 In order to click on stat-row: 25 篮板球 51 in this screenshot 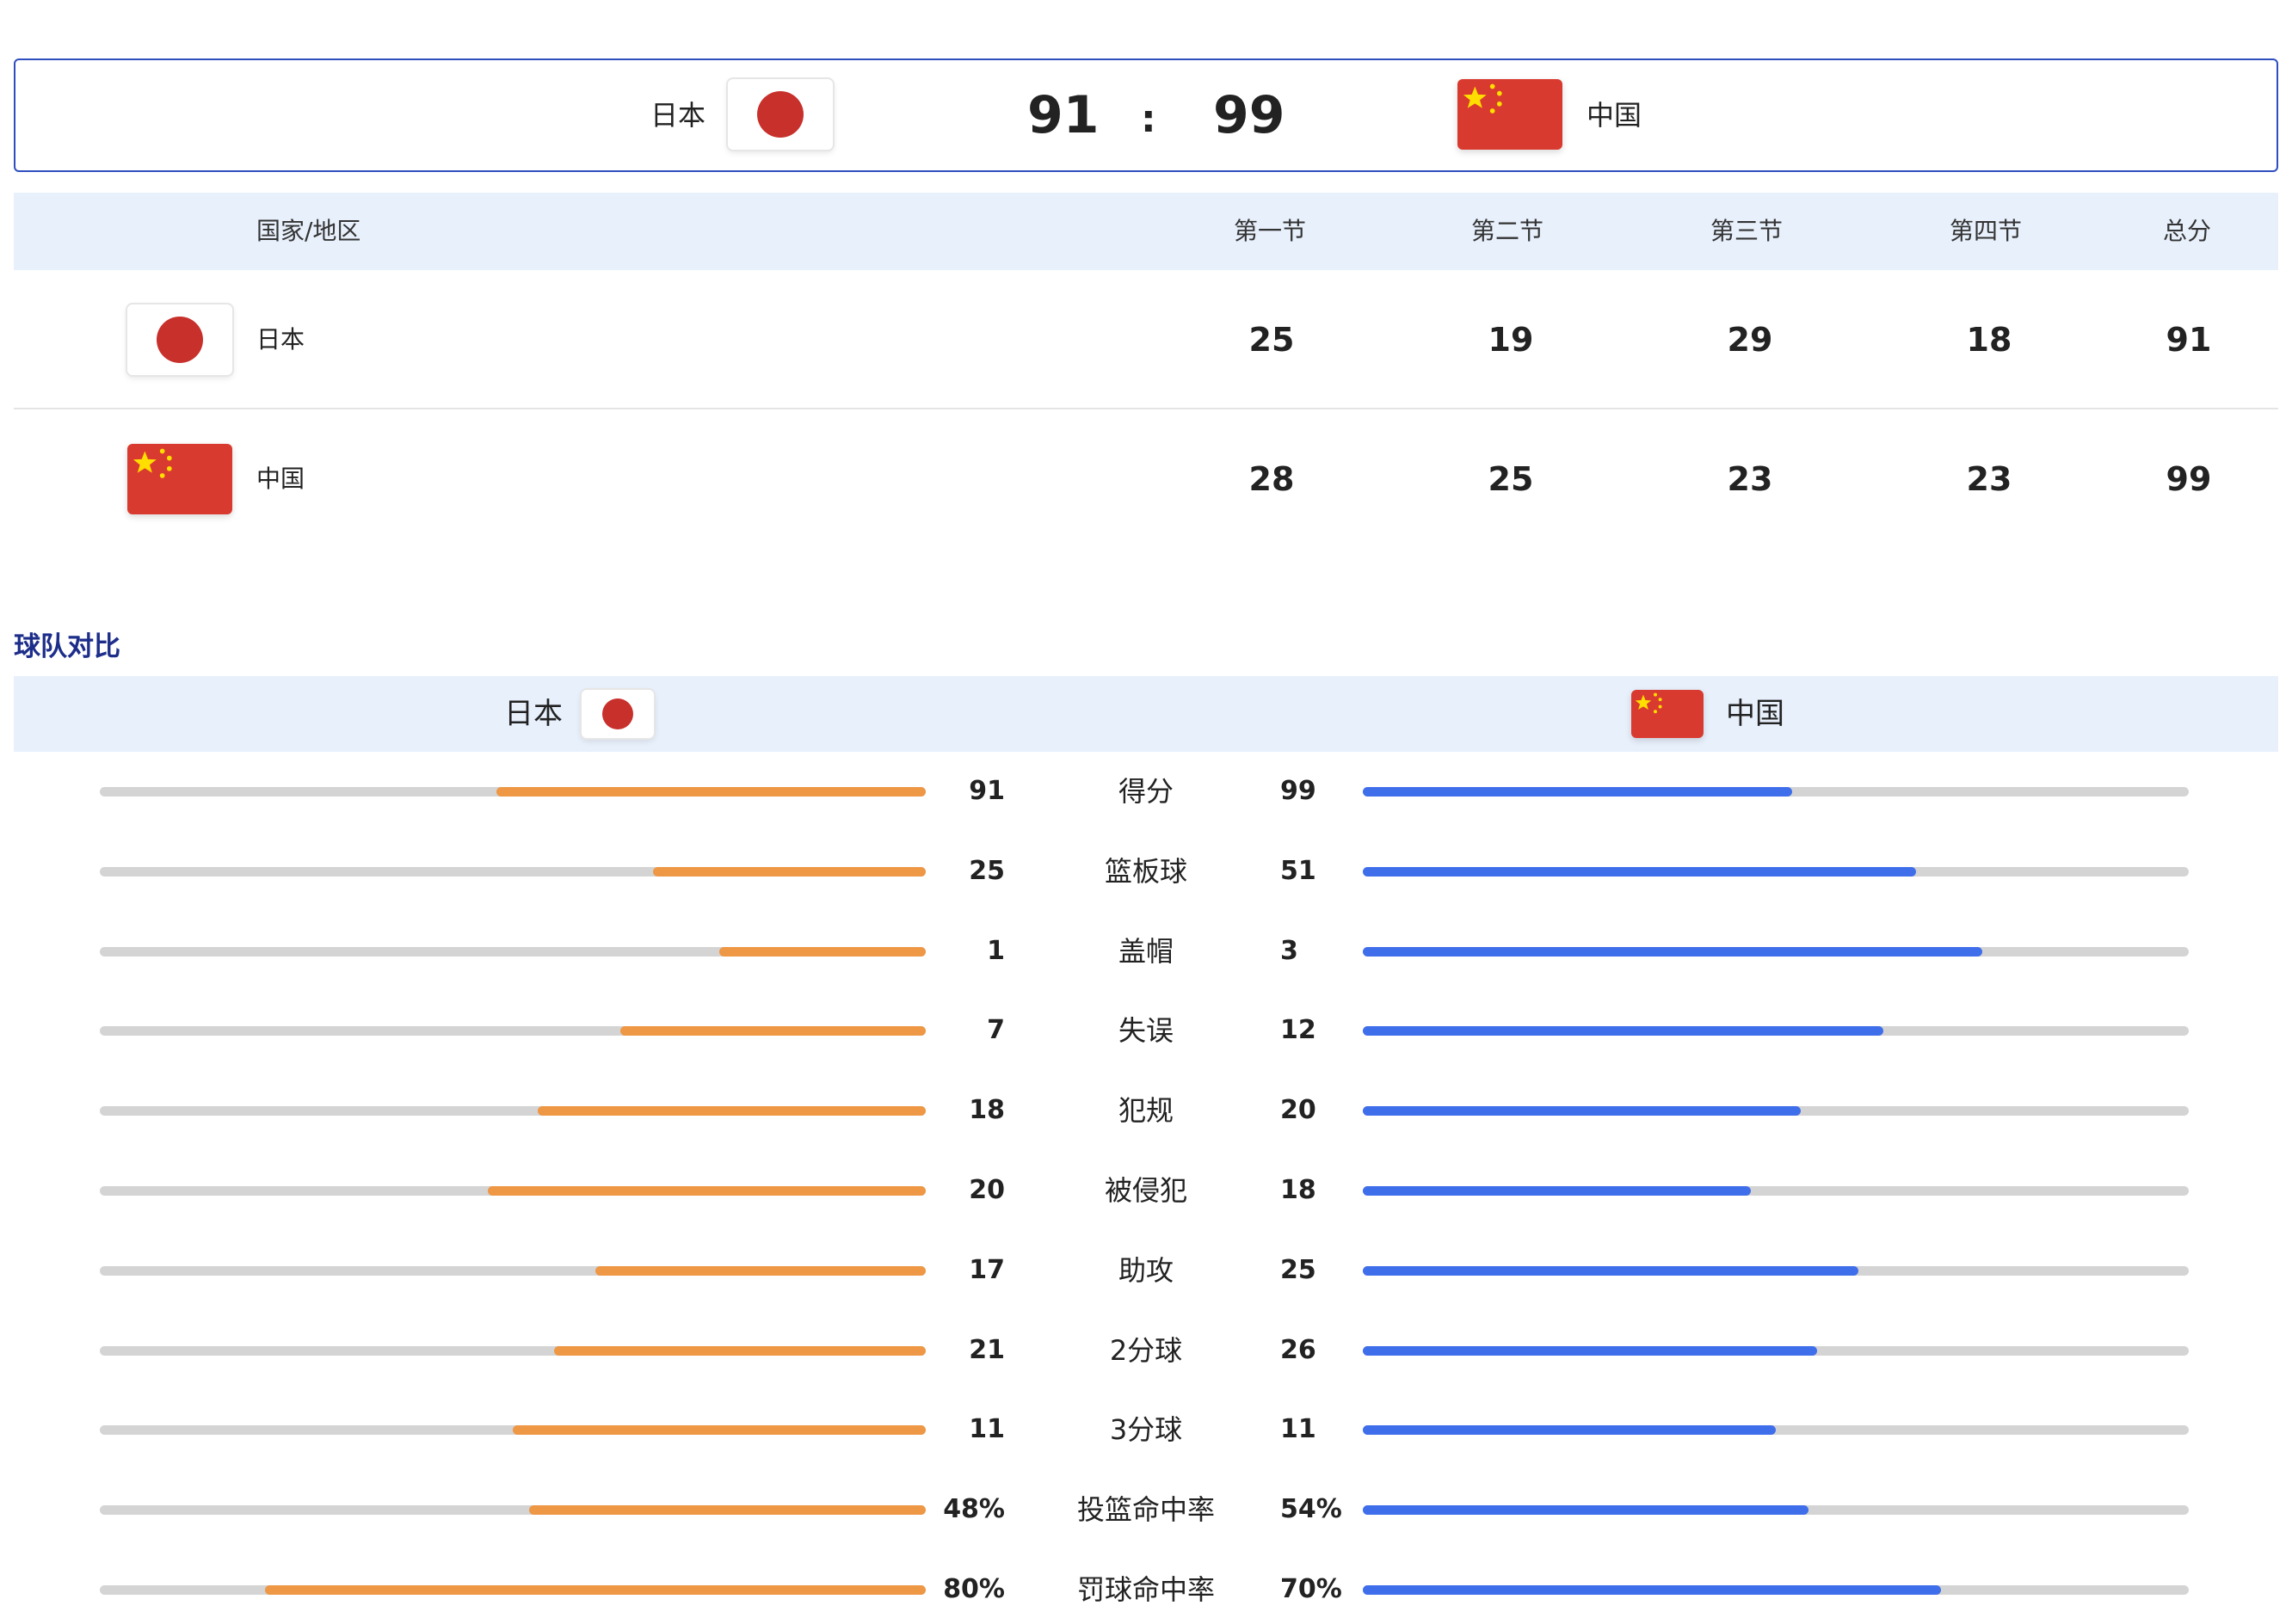, I will do `click(1146, 871)`.